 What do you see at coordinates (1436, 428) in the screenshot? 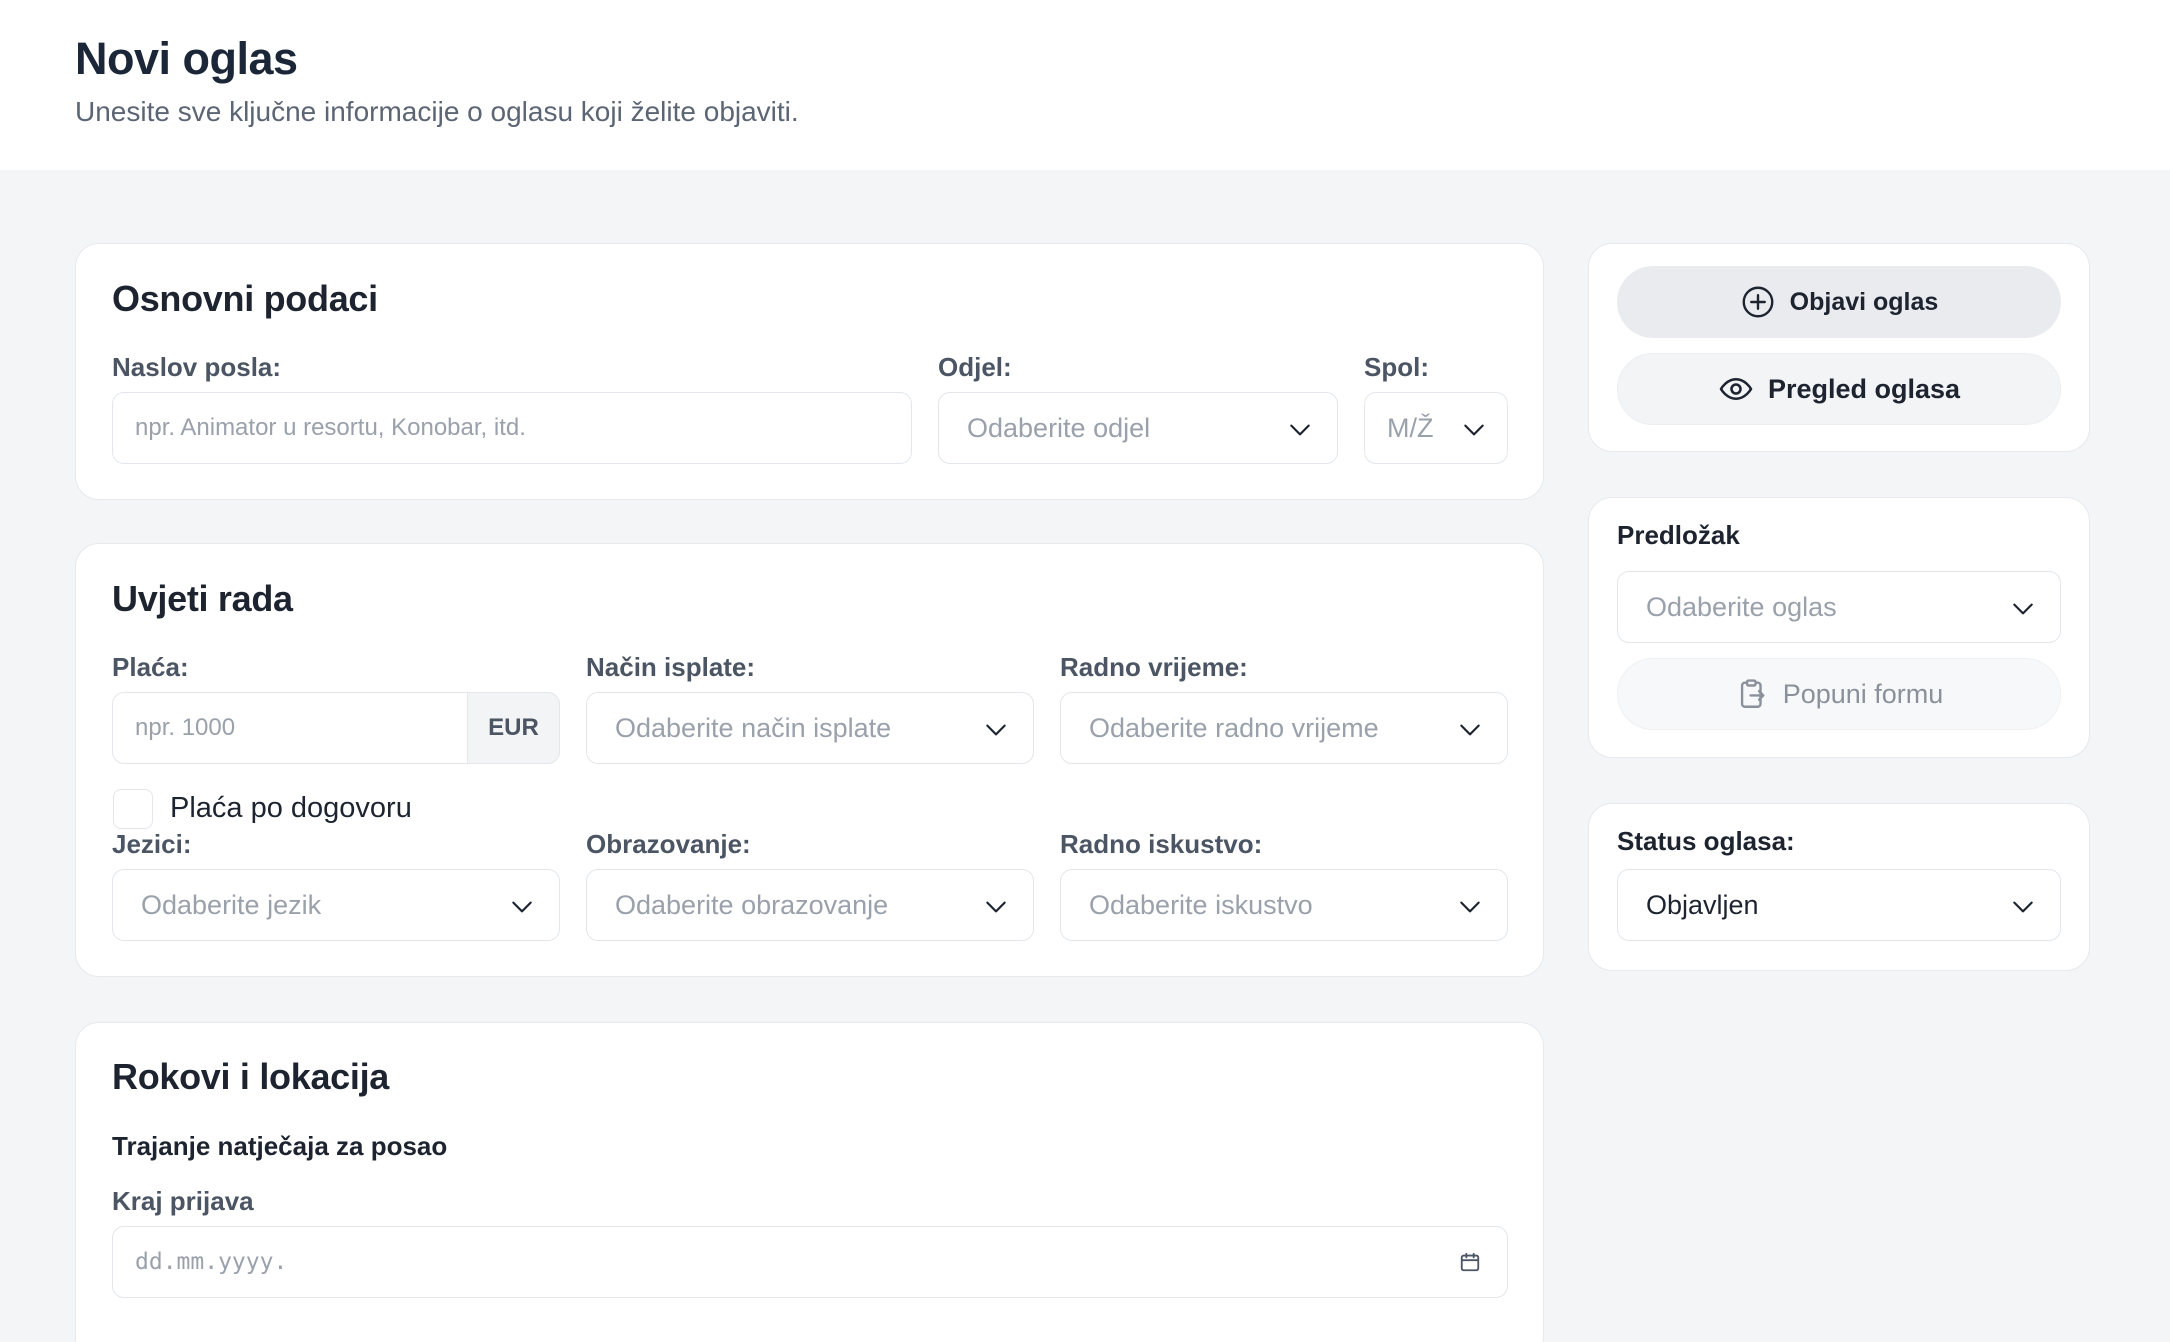
I see `gender-select: M/Ž` at bounding box center [1436, 428].